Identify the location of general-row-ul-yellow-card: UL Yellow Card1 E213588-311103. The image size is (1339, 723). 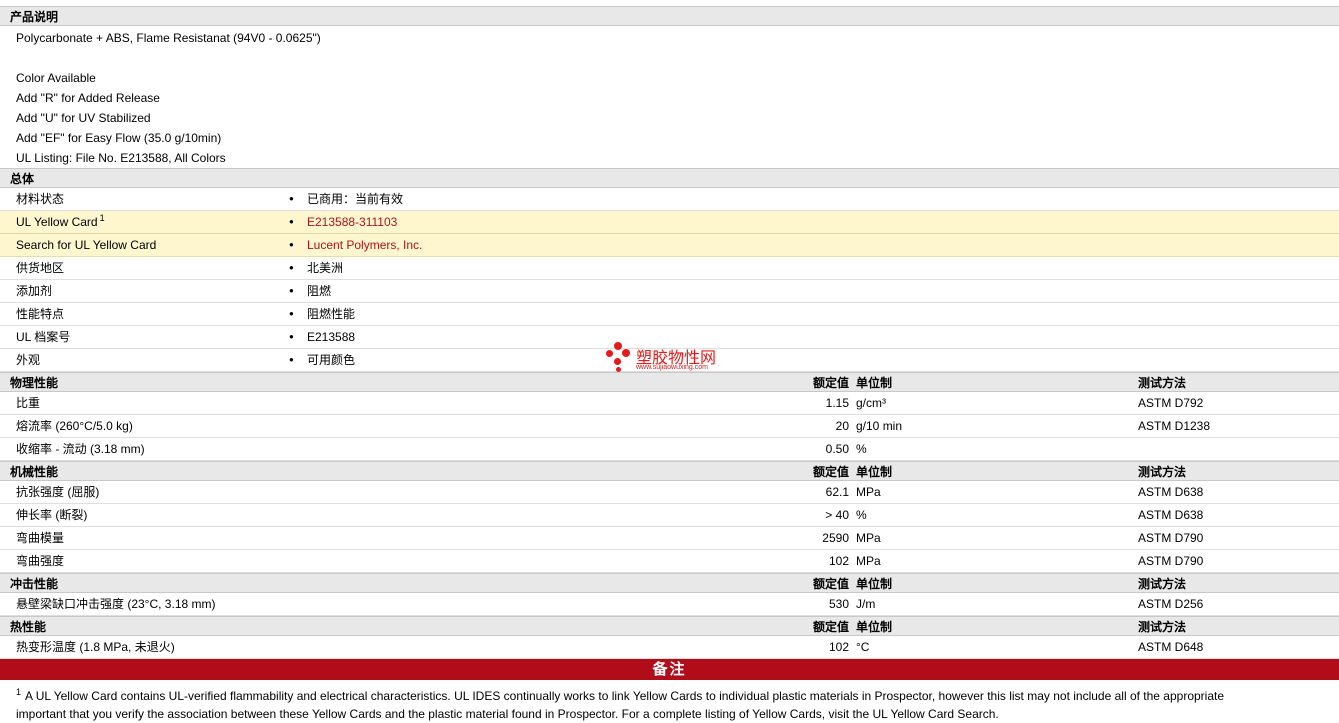
(669, 222).